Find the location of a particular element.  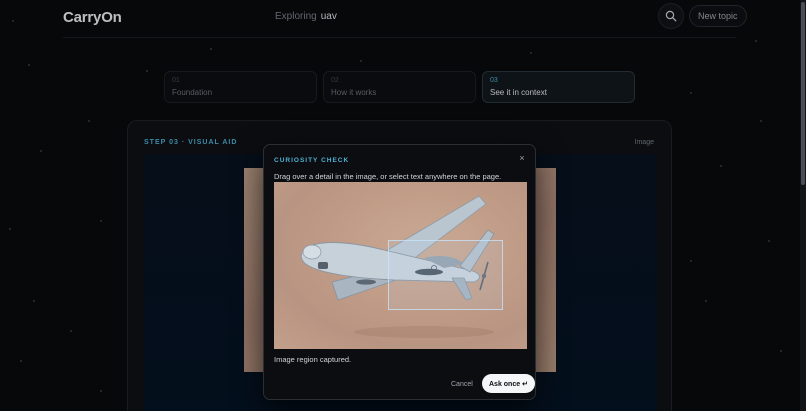

close-icon: × is located at coordinates (522, 158).